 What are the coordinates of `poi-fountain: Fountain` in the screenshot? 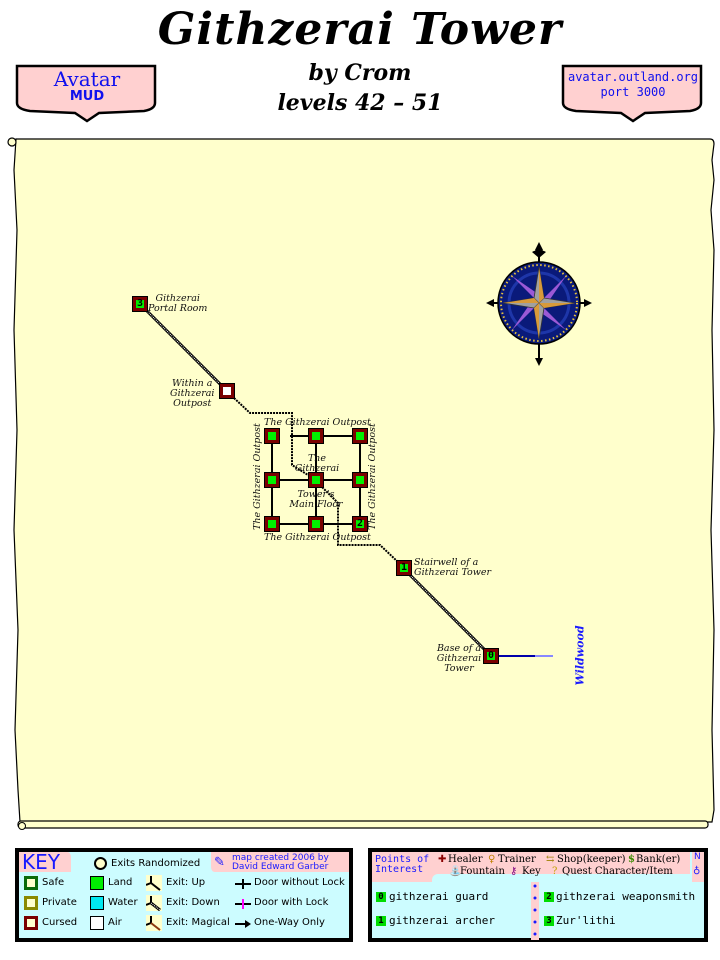 It's located at (482, 871).